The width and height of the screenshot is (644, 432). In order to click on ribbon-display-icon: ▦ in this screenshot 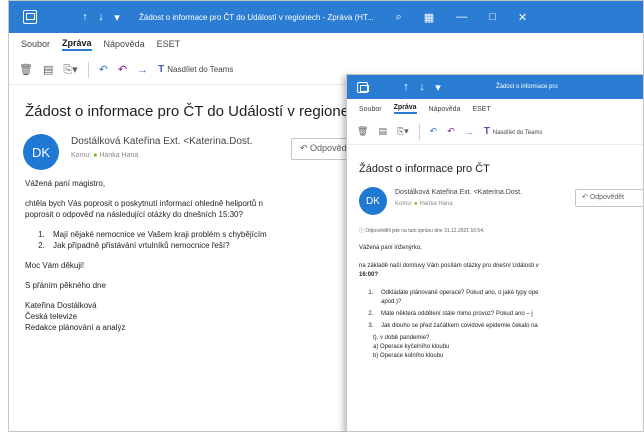, I will do `click(429, 17)`.